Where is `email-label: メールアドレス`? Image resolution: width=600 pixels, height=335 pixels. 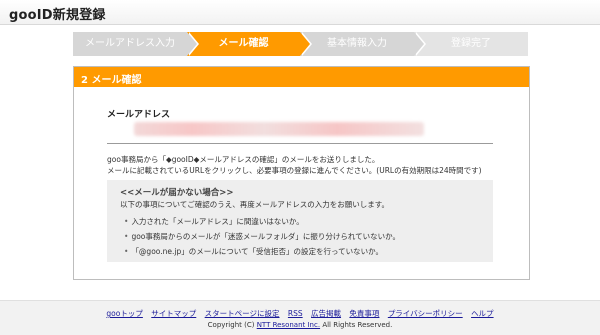
email-label: メールアドレス is located at coordinates (139, 115).